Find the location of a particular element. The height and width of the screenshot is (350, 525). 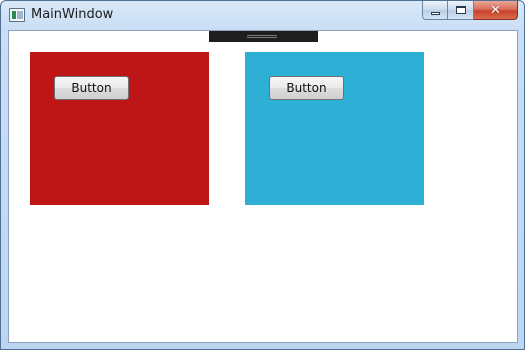

close-icon: ✕ is located at coordinates (495, 10).